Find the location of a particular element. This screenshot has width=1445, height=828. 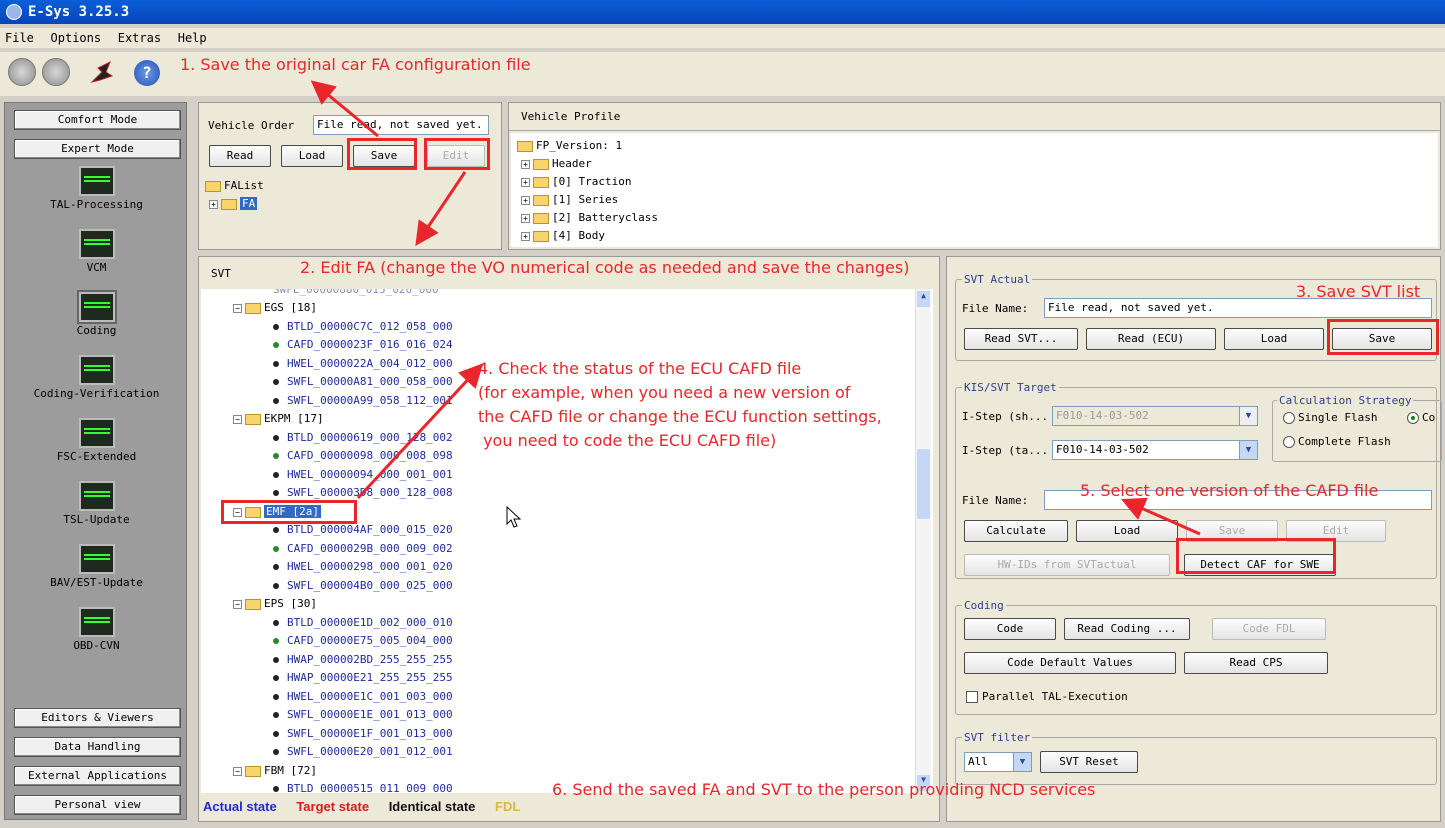

arrow-to-file-name is located at coordinates (1161, 516).